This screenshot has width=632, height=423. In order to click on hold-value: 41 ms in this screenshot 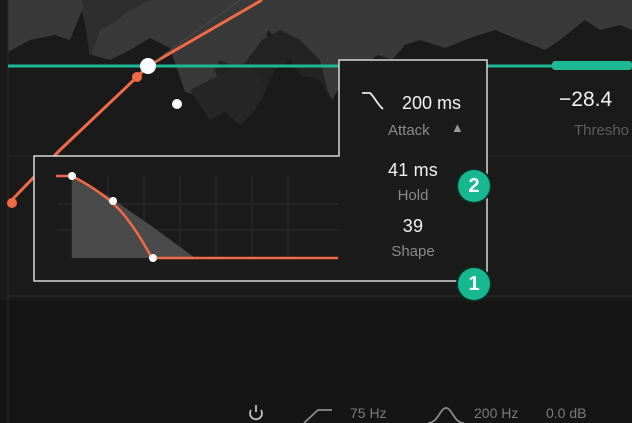, I will do `click(413, 170)`.